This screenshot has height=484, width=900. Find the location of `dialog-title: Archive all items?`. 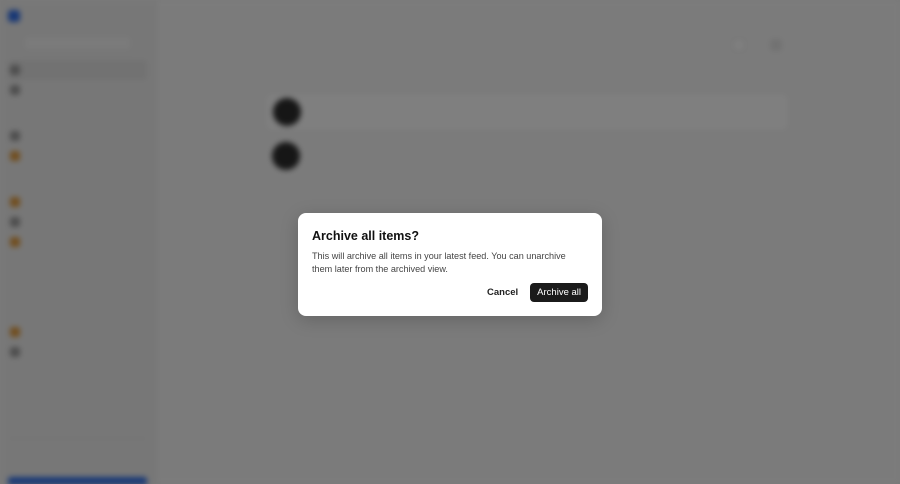

dialog-title: Archive all items? is located at coordinates (365, 236).